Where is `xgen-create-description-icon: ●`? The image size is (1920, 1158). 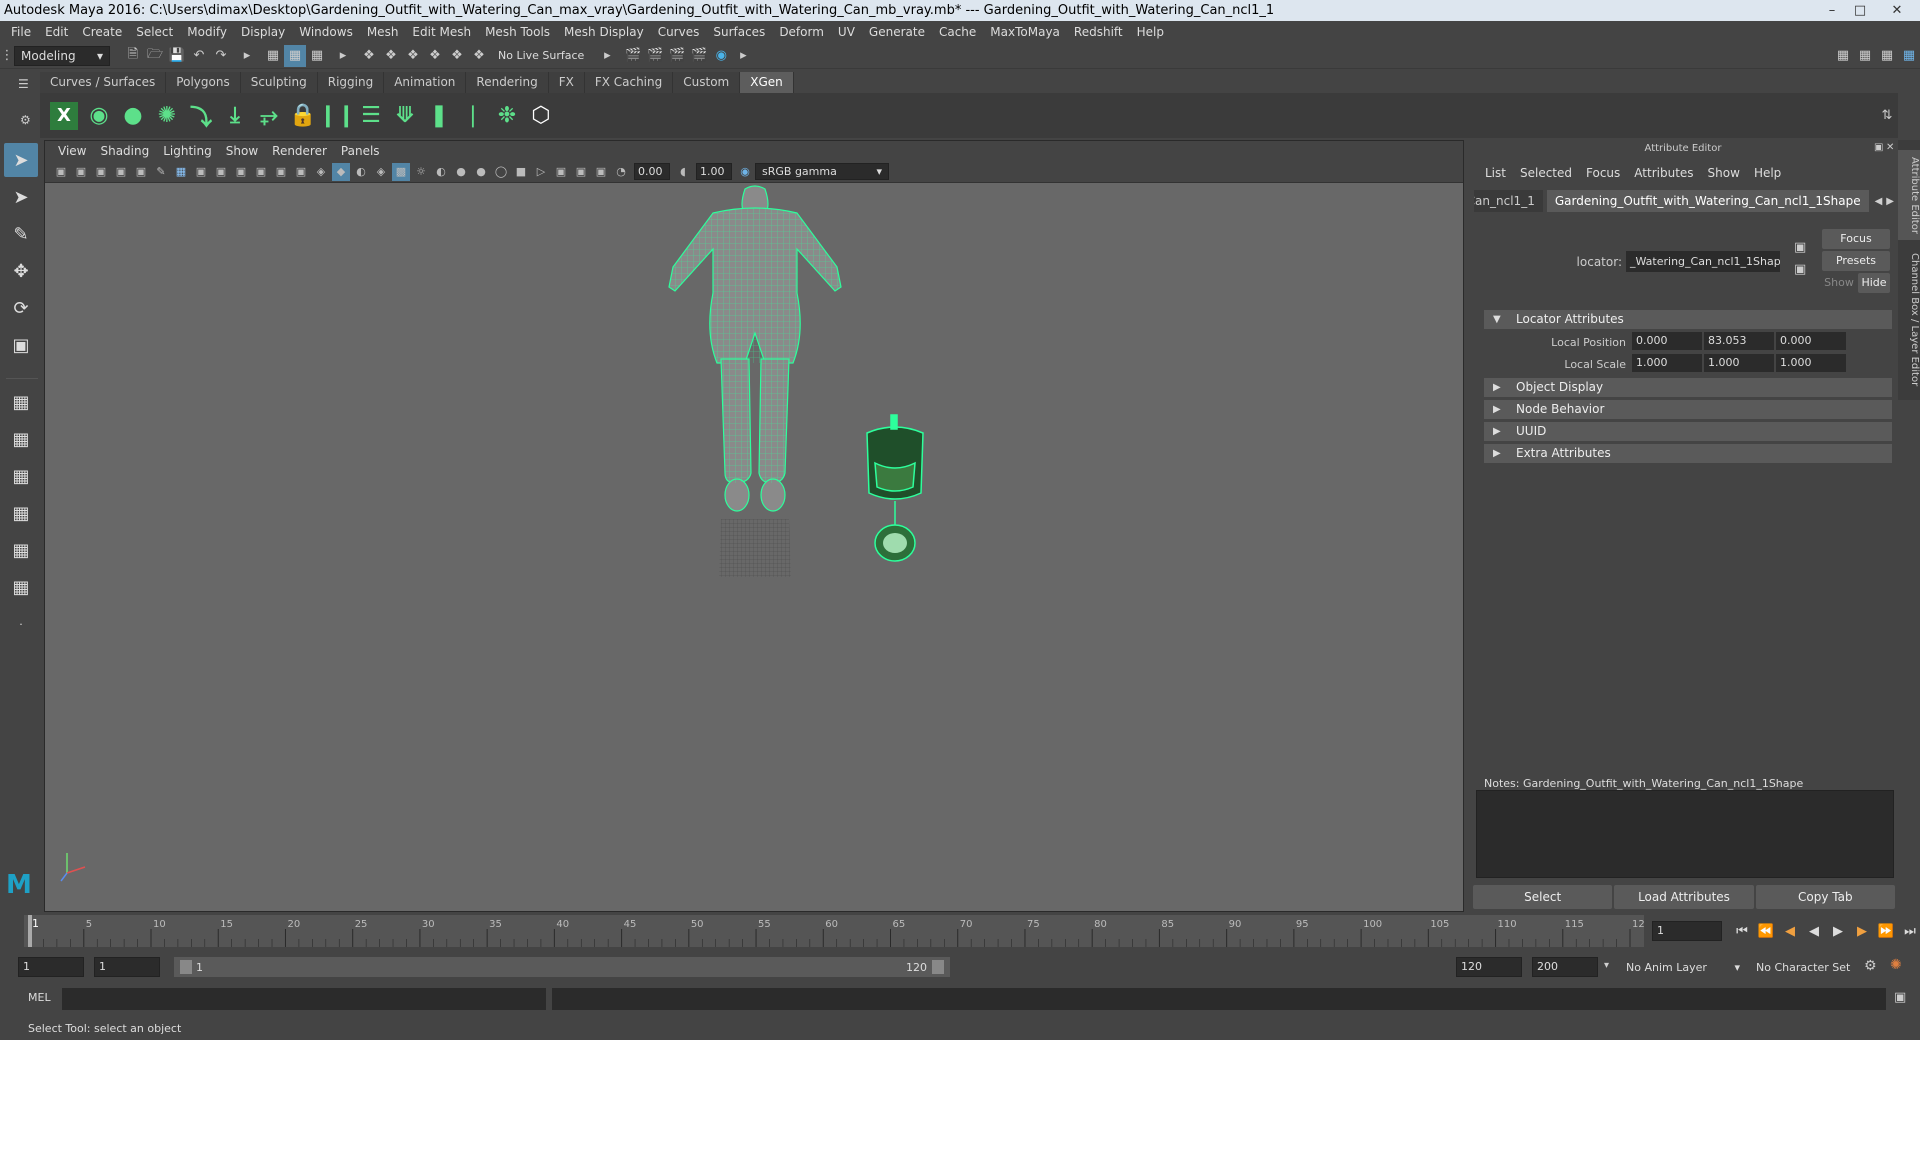
xgen-create-description-icon: ● is located at coordinates (133, 116).